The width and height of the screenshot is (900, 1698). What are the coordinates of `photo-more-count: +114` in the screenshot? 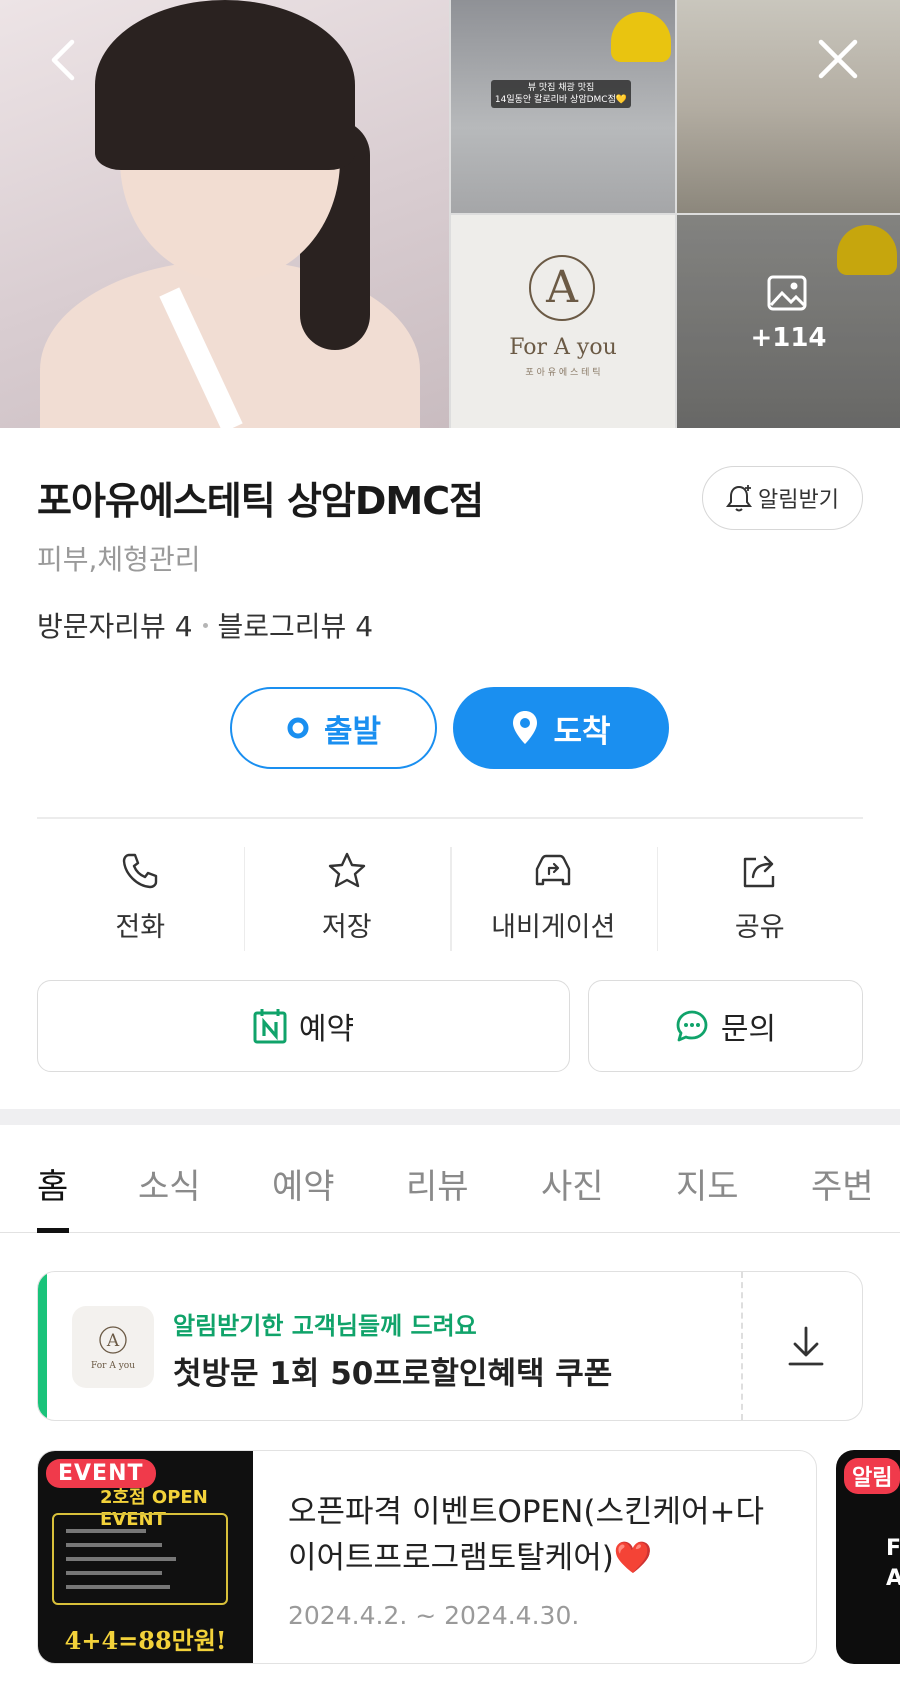 It's located at (788, 338).